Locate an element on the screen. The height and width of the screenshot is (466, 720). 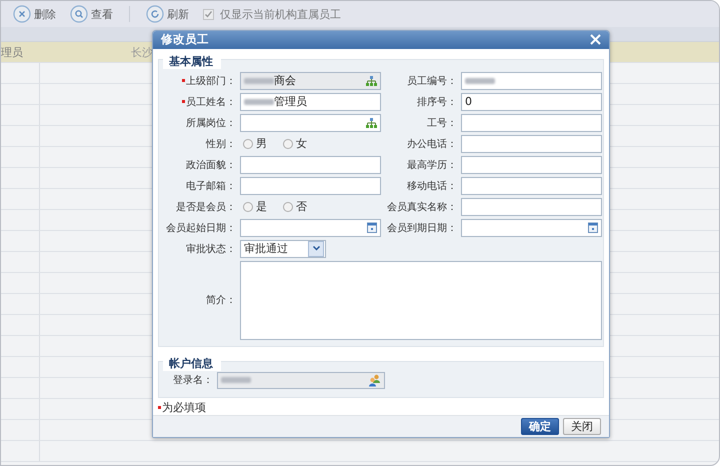
field-label: 会员到期日期： is located at coordinates (421, 228).